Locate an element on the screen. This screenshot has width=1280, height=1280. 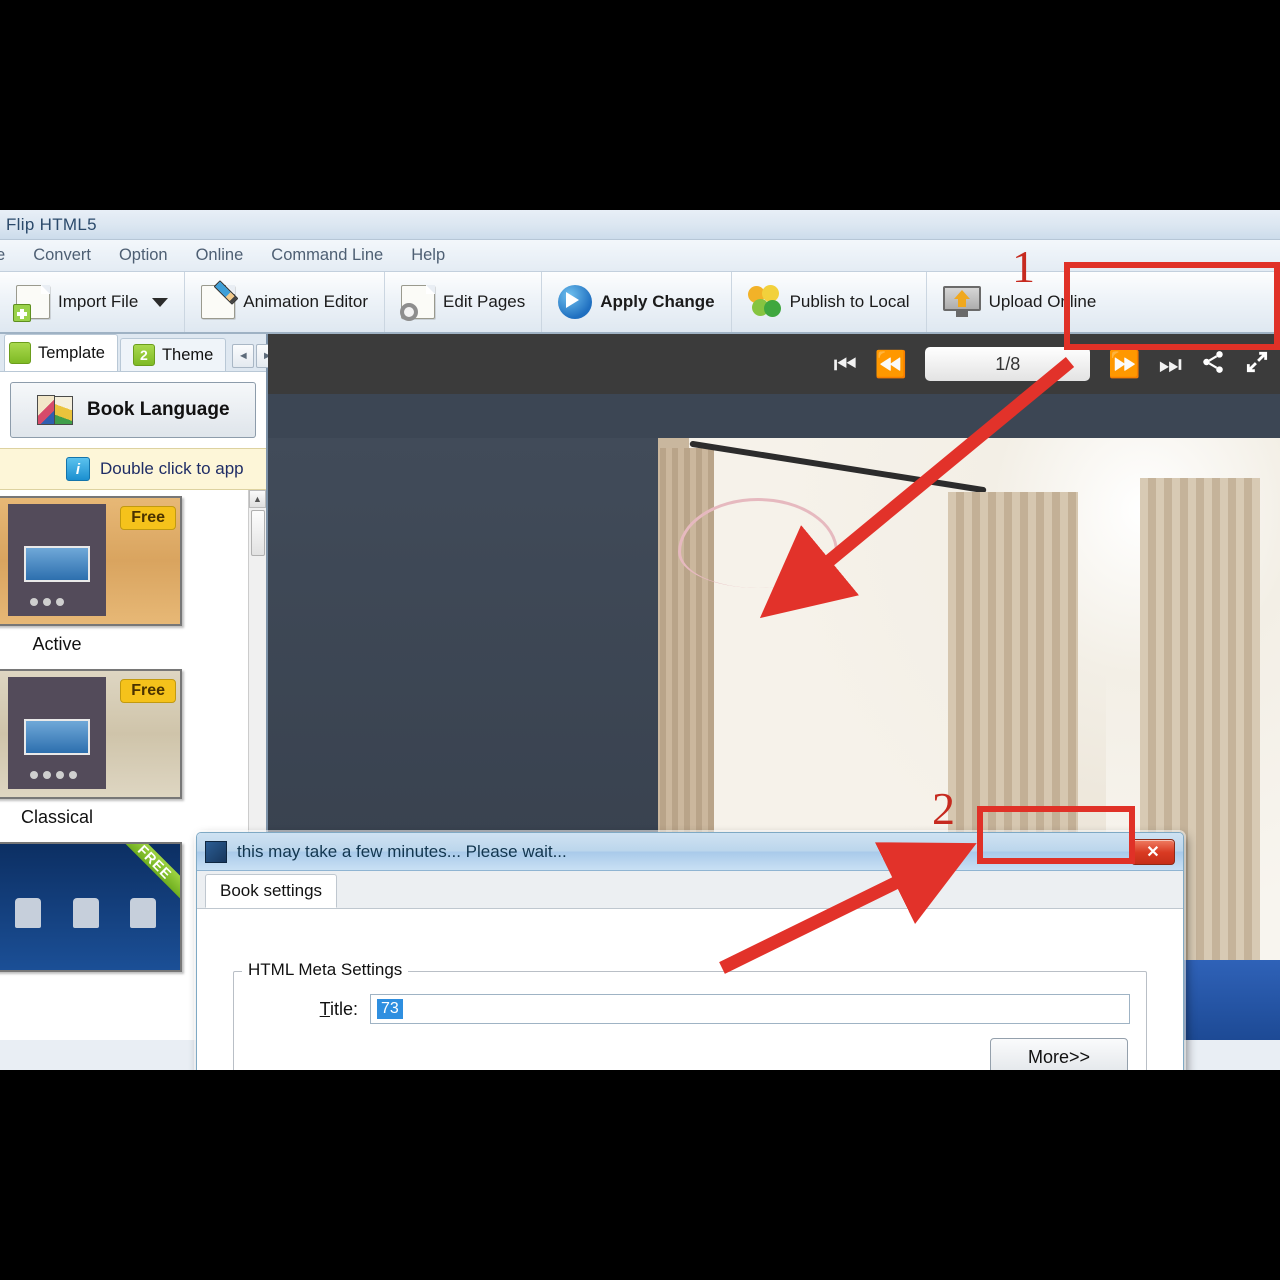
animation-editor-button: Animation Editor is located at coordinates (285, 302).